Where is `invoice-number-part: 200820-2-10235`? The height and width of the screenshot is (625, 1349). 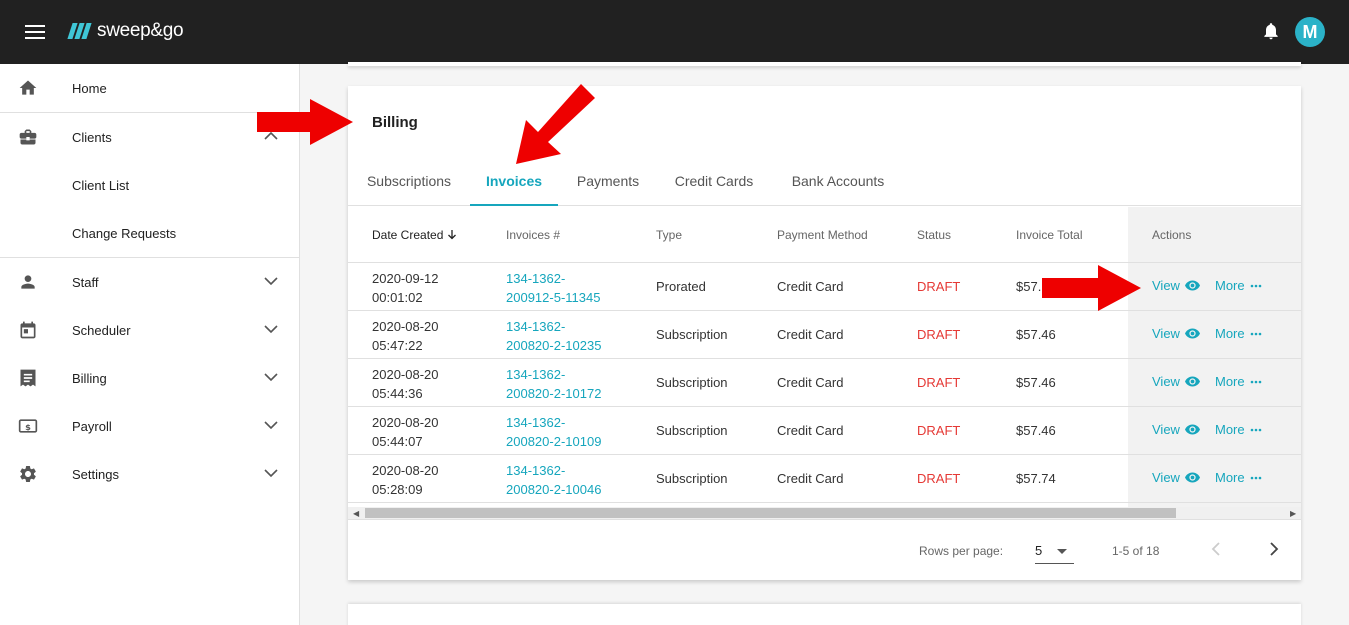 invoice-number-part: 200820-2-10235 is located at coordinates (554, 345).